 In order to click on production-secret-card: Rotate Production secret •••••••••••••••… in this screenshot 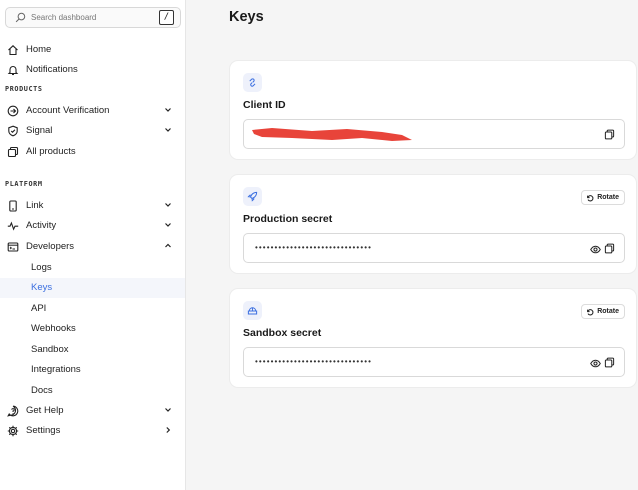, I will do `click(433, 224)`.